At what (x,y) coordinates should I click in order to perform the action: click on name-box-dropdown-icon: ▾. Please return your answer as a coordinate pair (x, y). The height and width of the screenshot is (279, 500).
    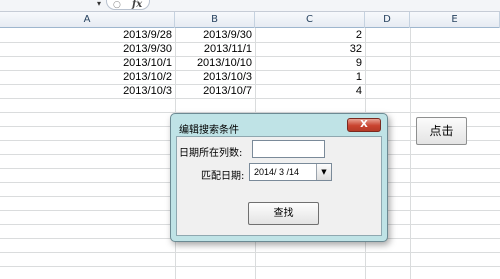
    Looking at the image, I should click on (99, 4).